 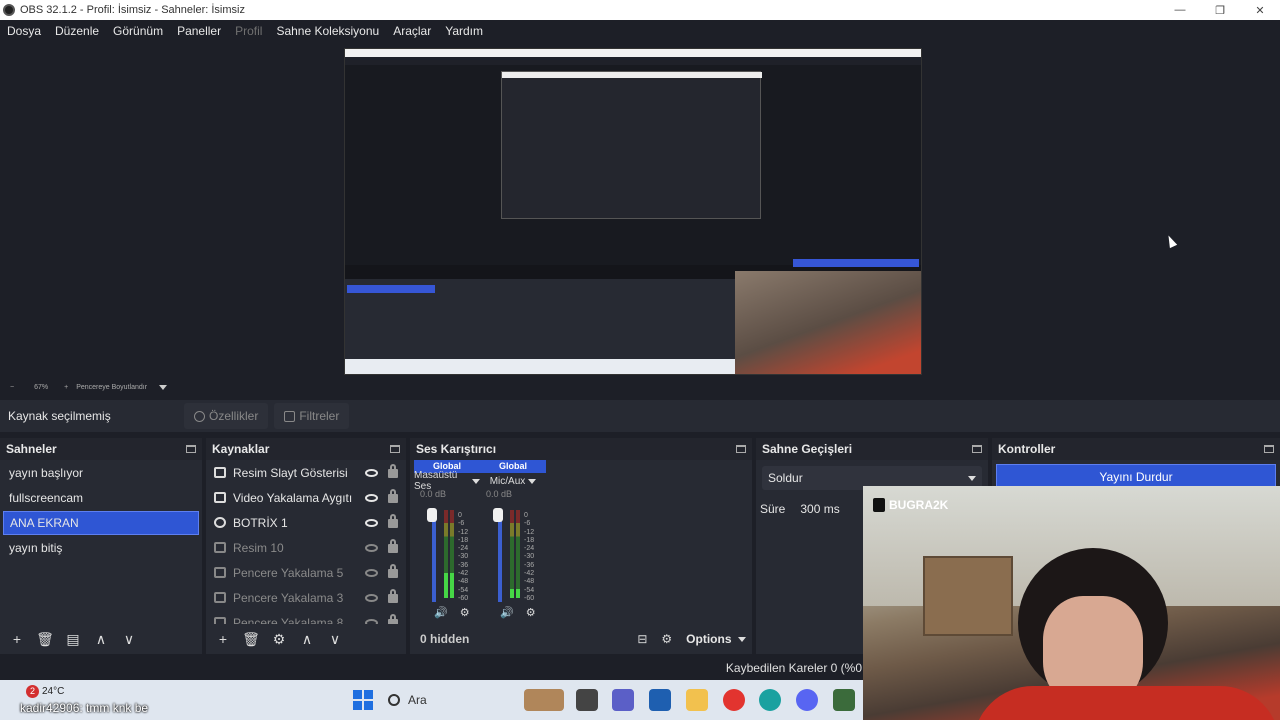 I want to click on menu-file: Dosya, so click(x=24, y=31).